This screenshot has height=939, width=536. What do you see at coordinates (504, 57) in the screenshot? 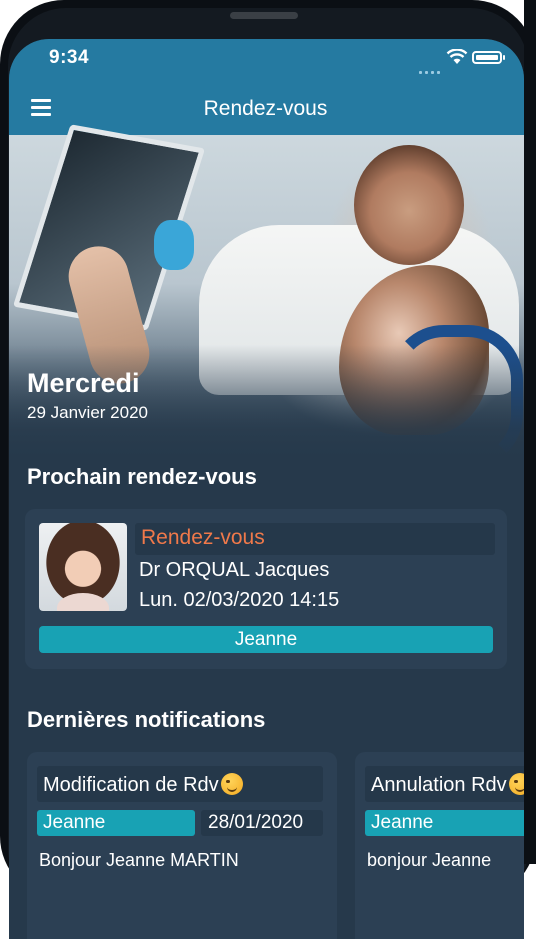
I see `battery-tip` at bounding box center [504, 57].